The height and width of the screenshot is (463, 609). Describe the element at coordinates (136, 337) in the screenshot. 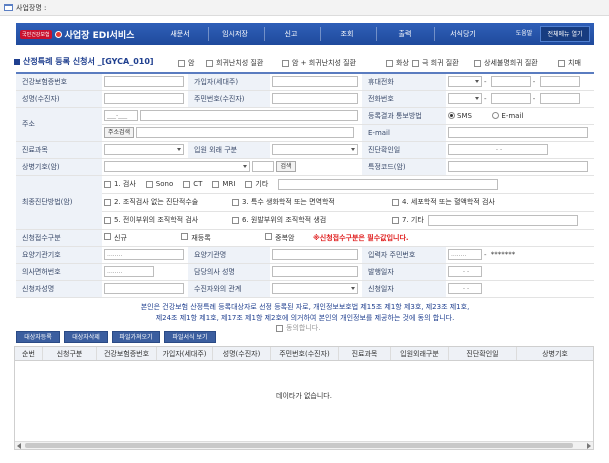

I see `import-file-button: 파일가져오기` at that location.